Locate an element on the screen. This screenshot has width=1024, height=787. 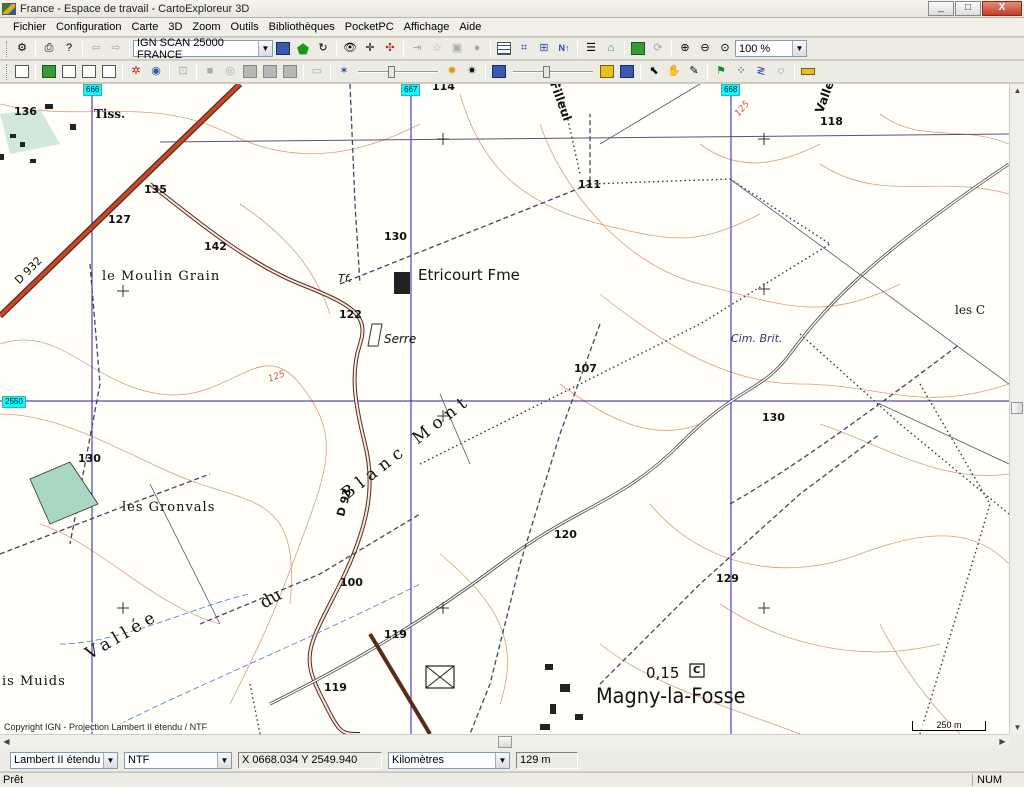
brightness-low-icon: ✶ is located at coordinates (344, 72).